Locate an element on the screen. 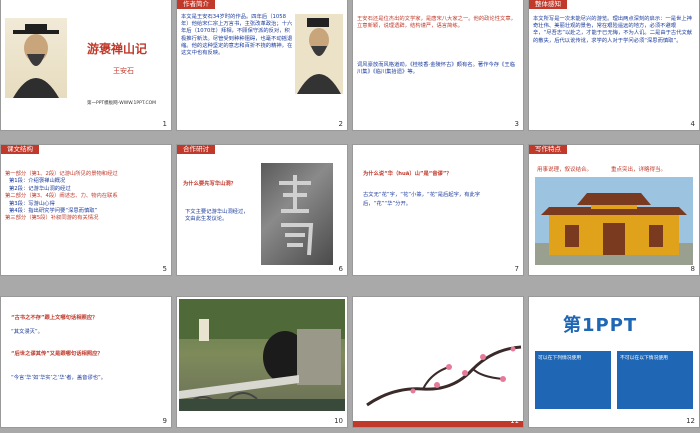 Image resolution: width=700 pixels, height=433 pixels. slide-number: 8 is located at coordinates (692, 269).